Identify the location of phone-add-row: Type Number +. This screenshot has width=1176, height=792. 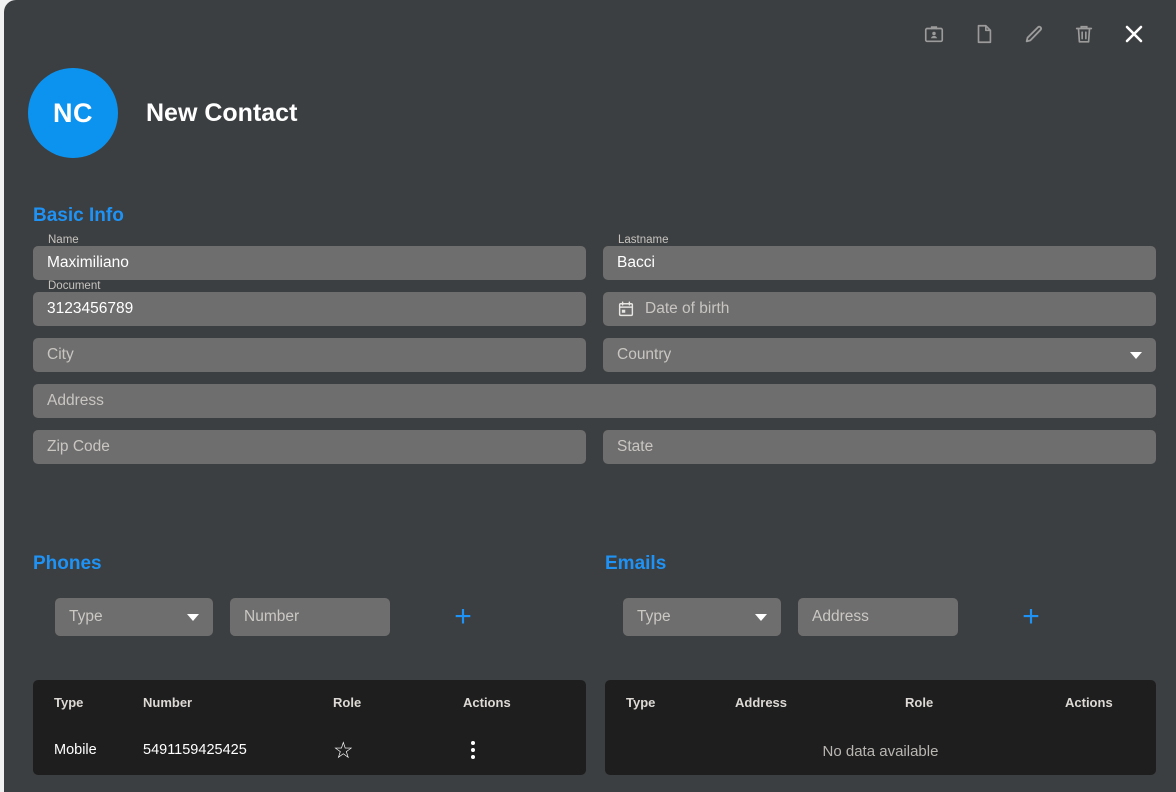
(267, 617).